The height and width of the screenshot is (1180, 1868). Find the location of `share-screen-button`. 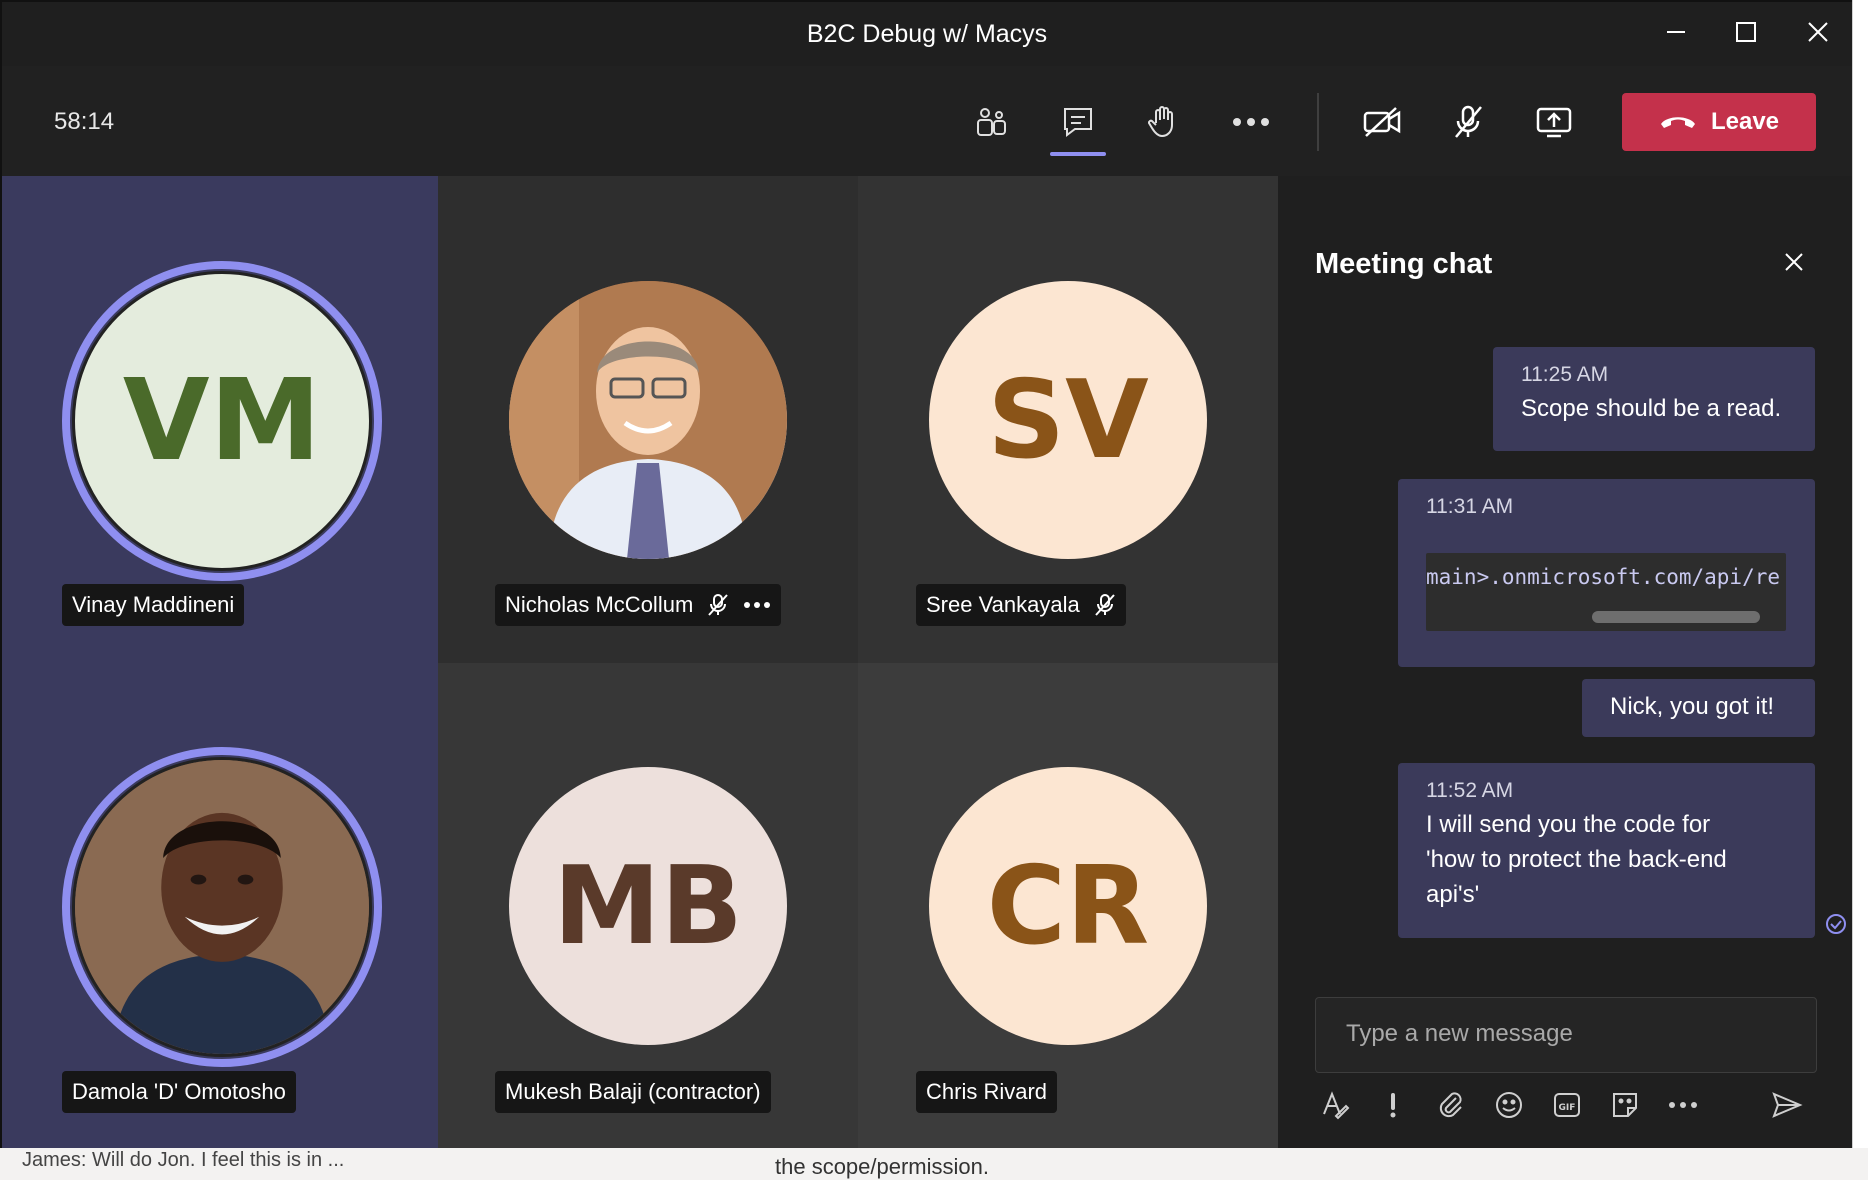

share-screen-button is located at coordinates (1554, 122).